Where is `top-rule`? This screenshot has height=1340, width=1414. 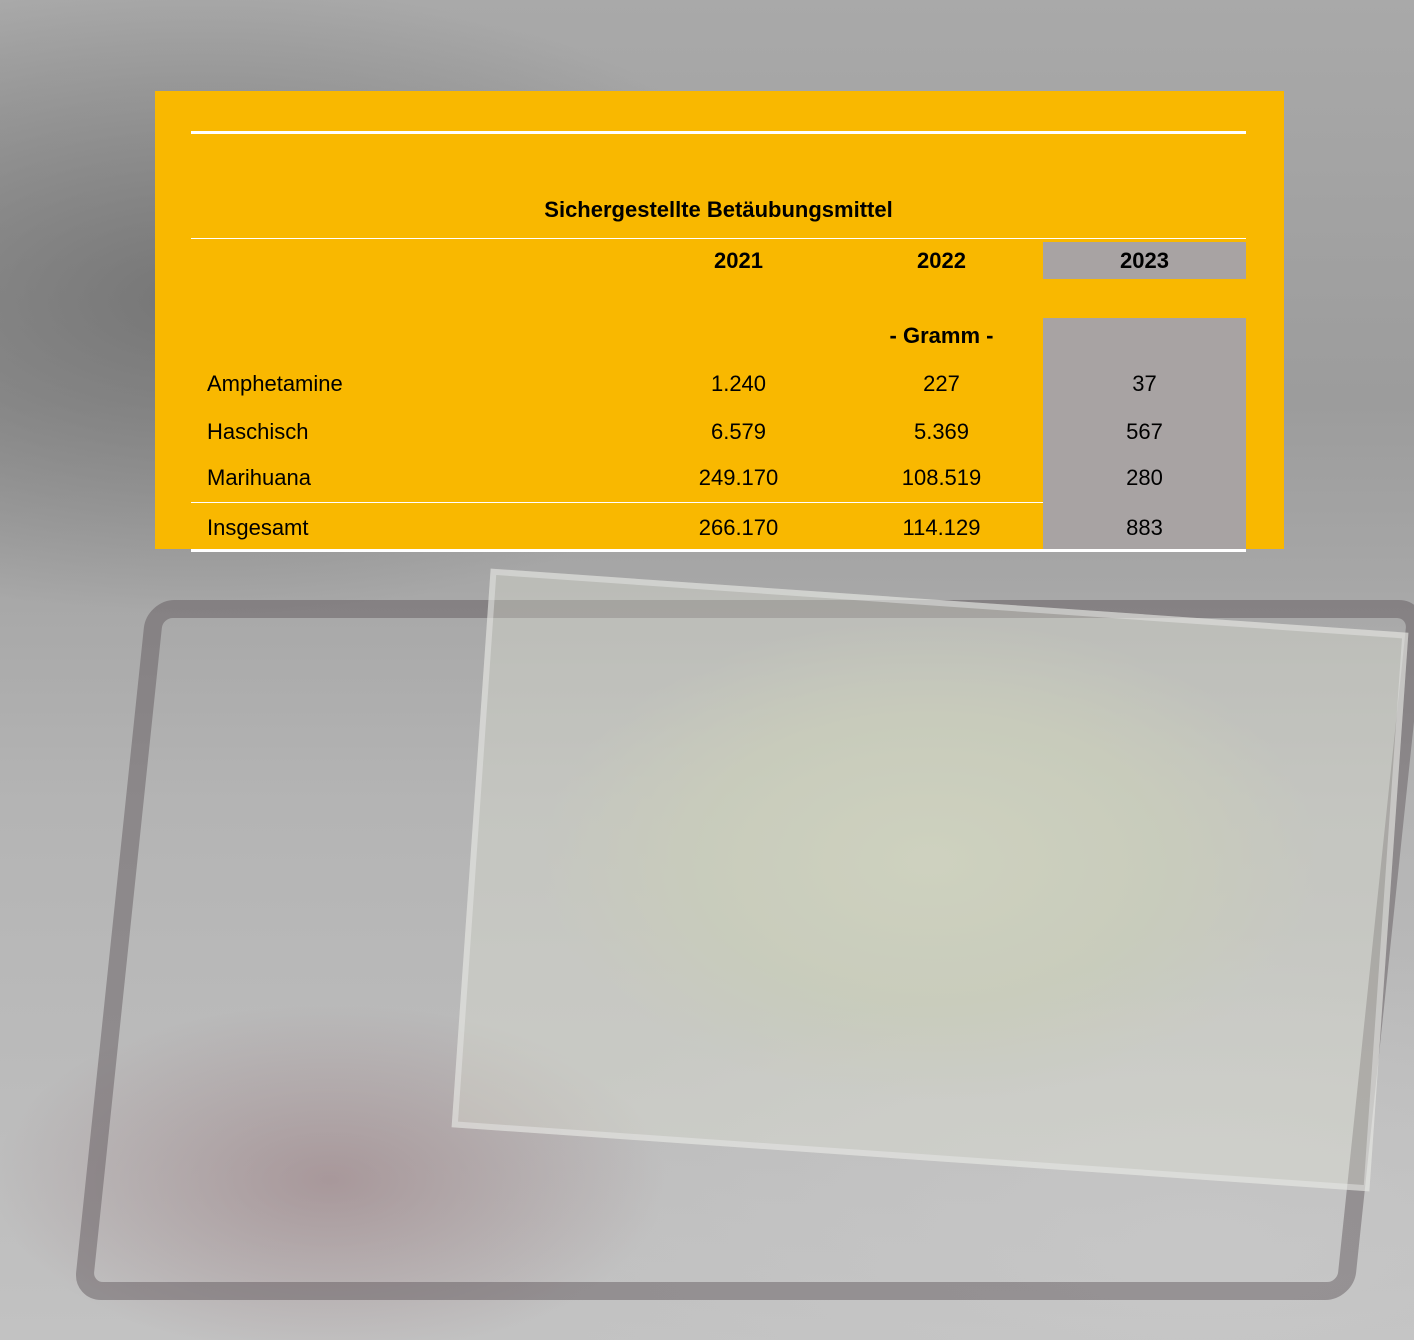 top-rule is located at coordinates (718, 132).